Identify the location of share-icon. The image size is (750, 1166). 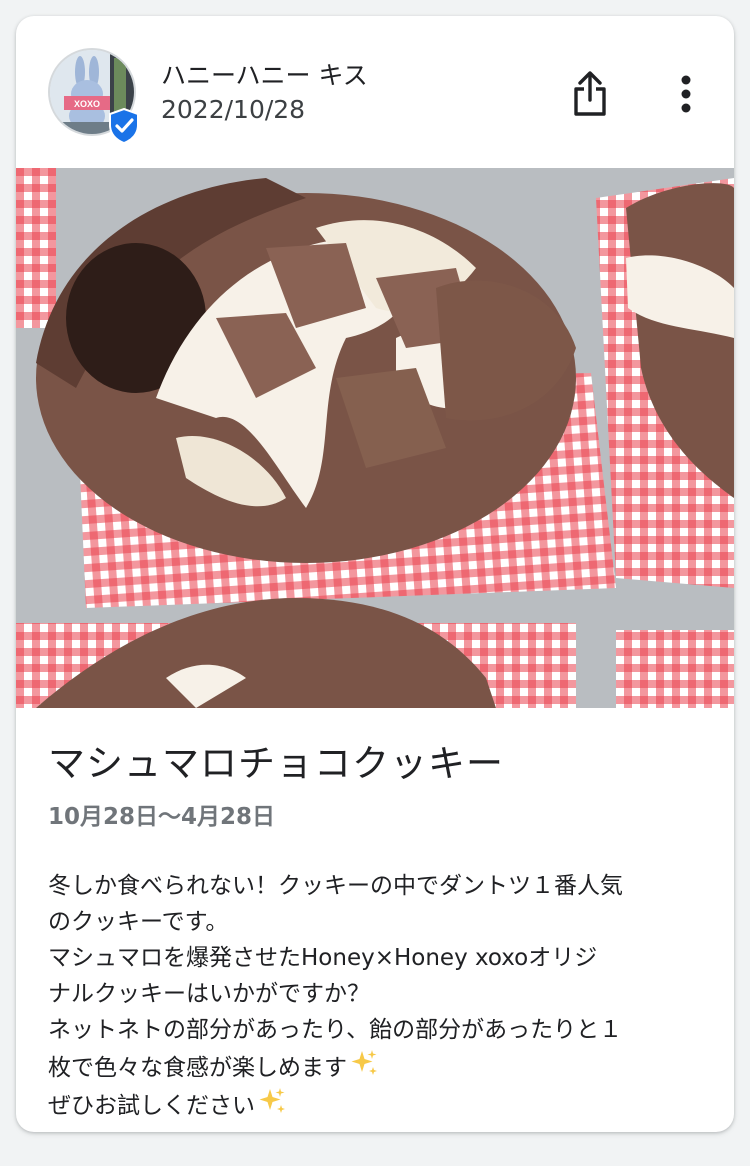
(590, 93).